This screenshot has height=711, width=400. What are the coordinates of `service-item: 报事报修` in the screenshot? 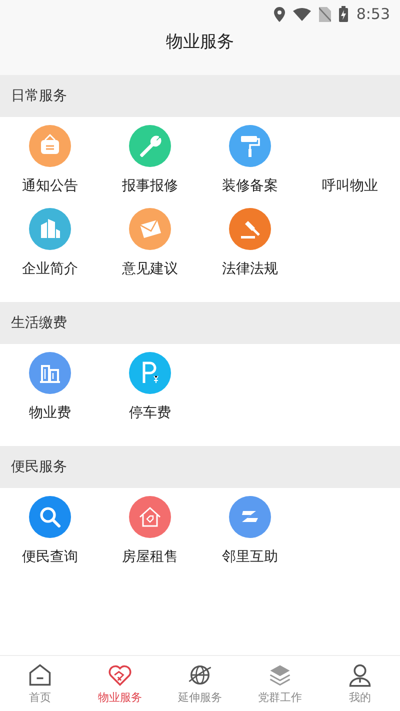 It's located at (150, 160).